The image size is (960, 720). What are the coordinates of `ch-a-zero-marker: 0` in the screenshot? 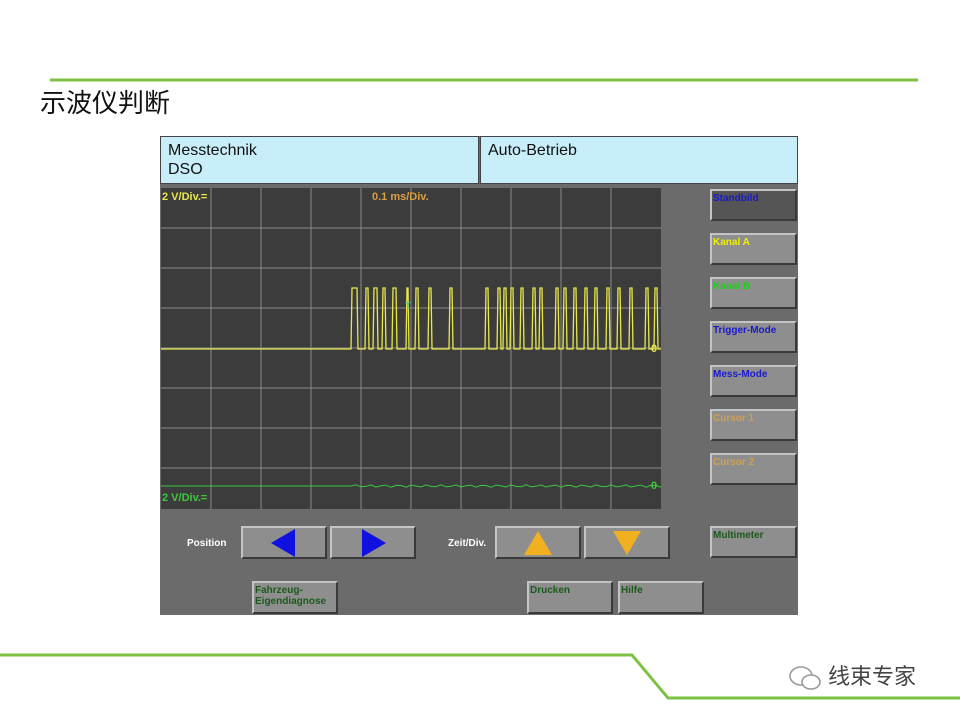 It's located at (654, 349).